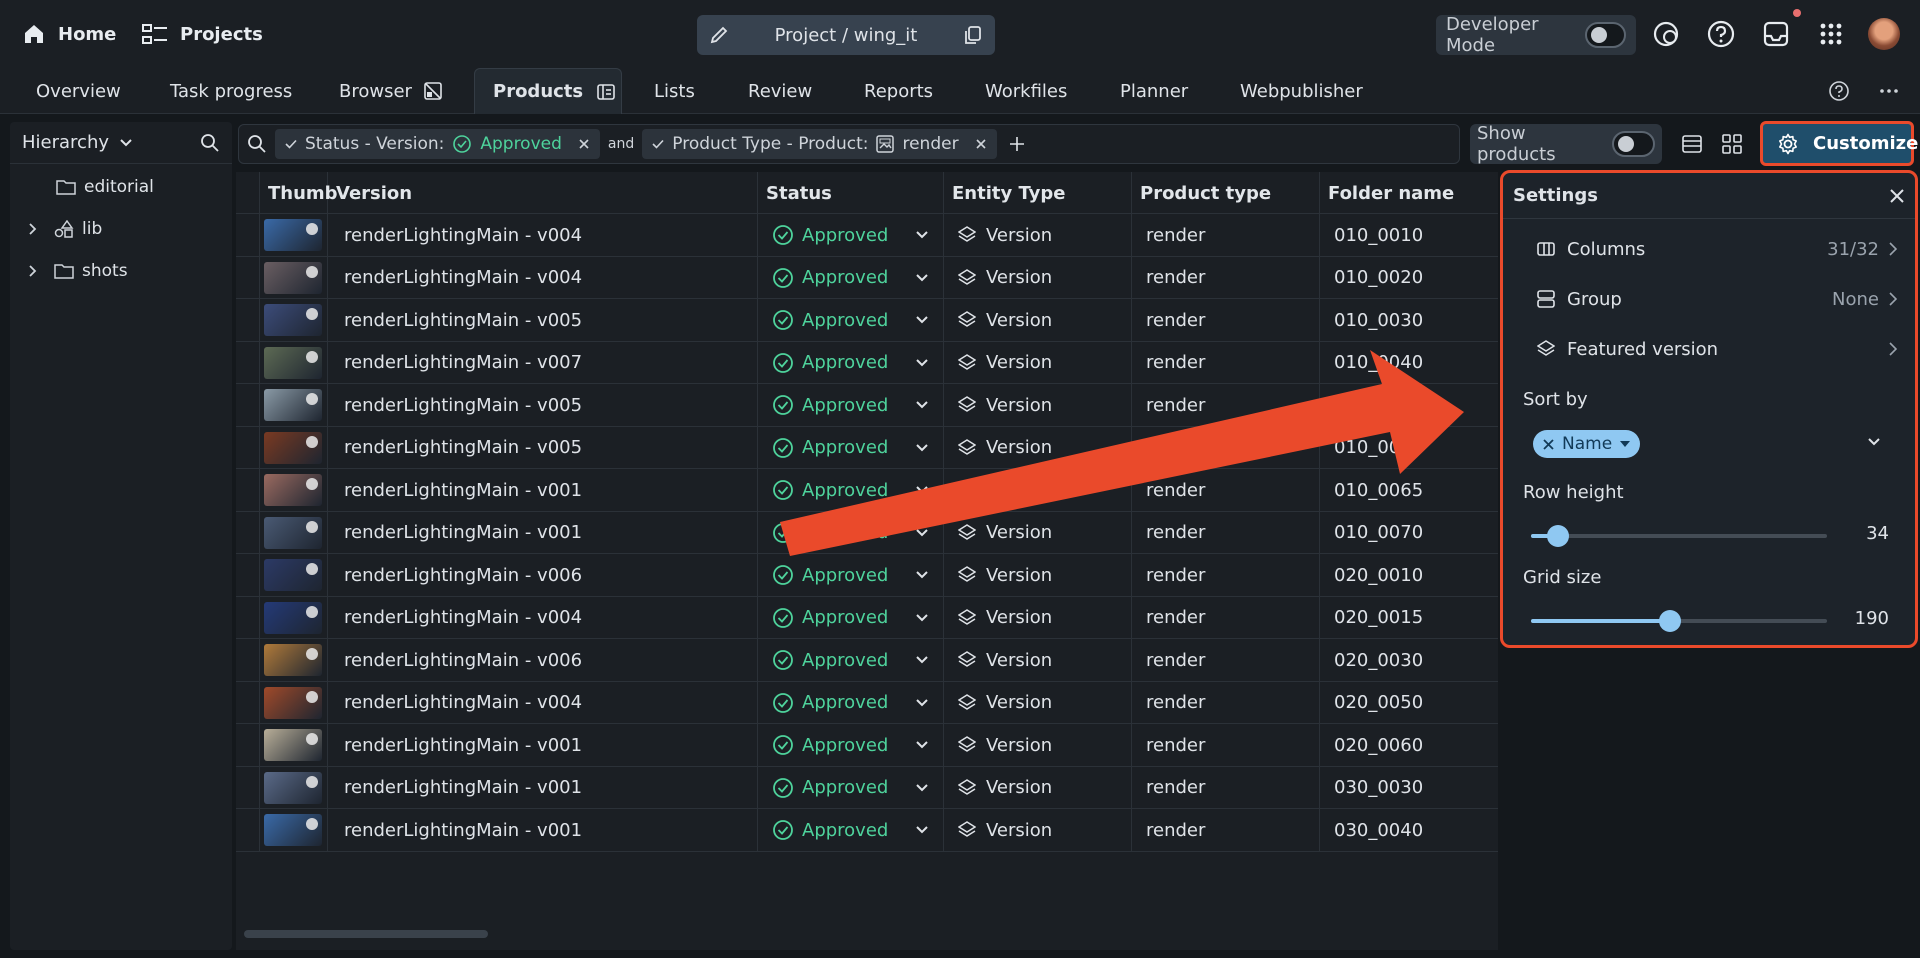 This screenshot has width=1920, height=958. Describe the element at coordinates (548, 91) in the screenshot. I see `tab-products: Products` at that location.